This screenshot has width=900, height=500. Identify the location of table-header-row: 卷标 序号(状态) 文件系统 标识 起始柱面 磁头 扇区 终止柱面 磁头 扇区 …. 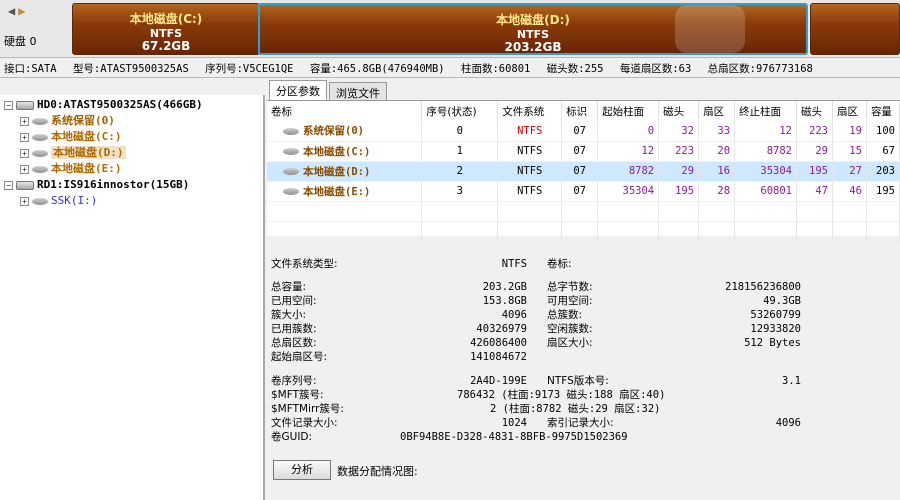
(583, 111).